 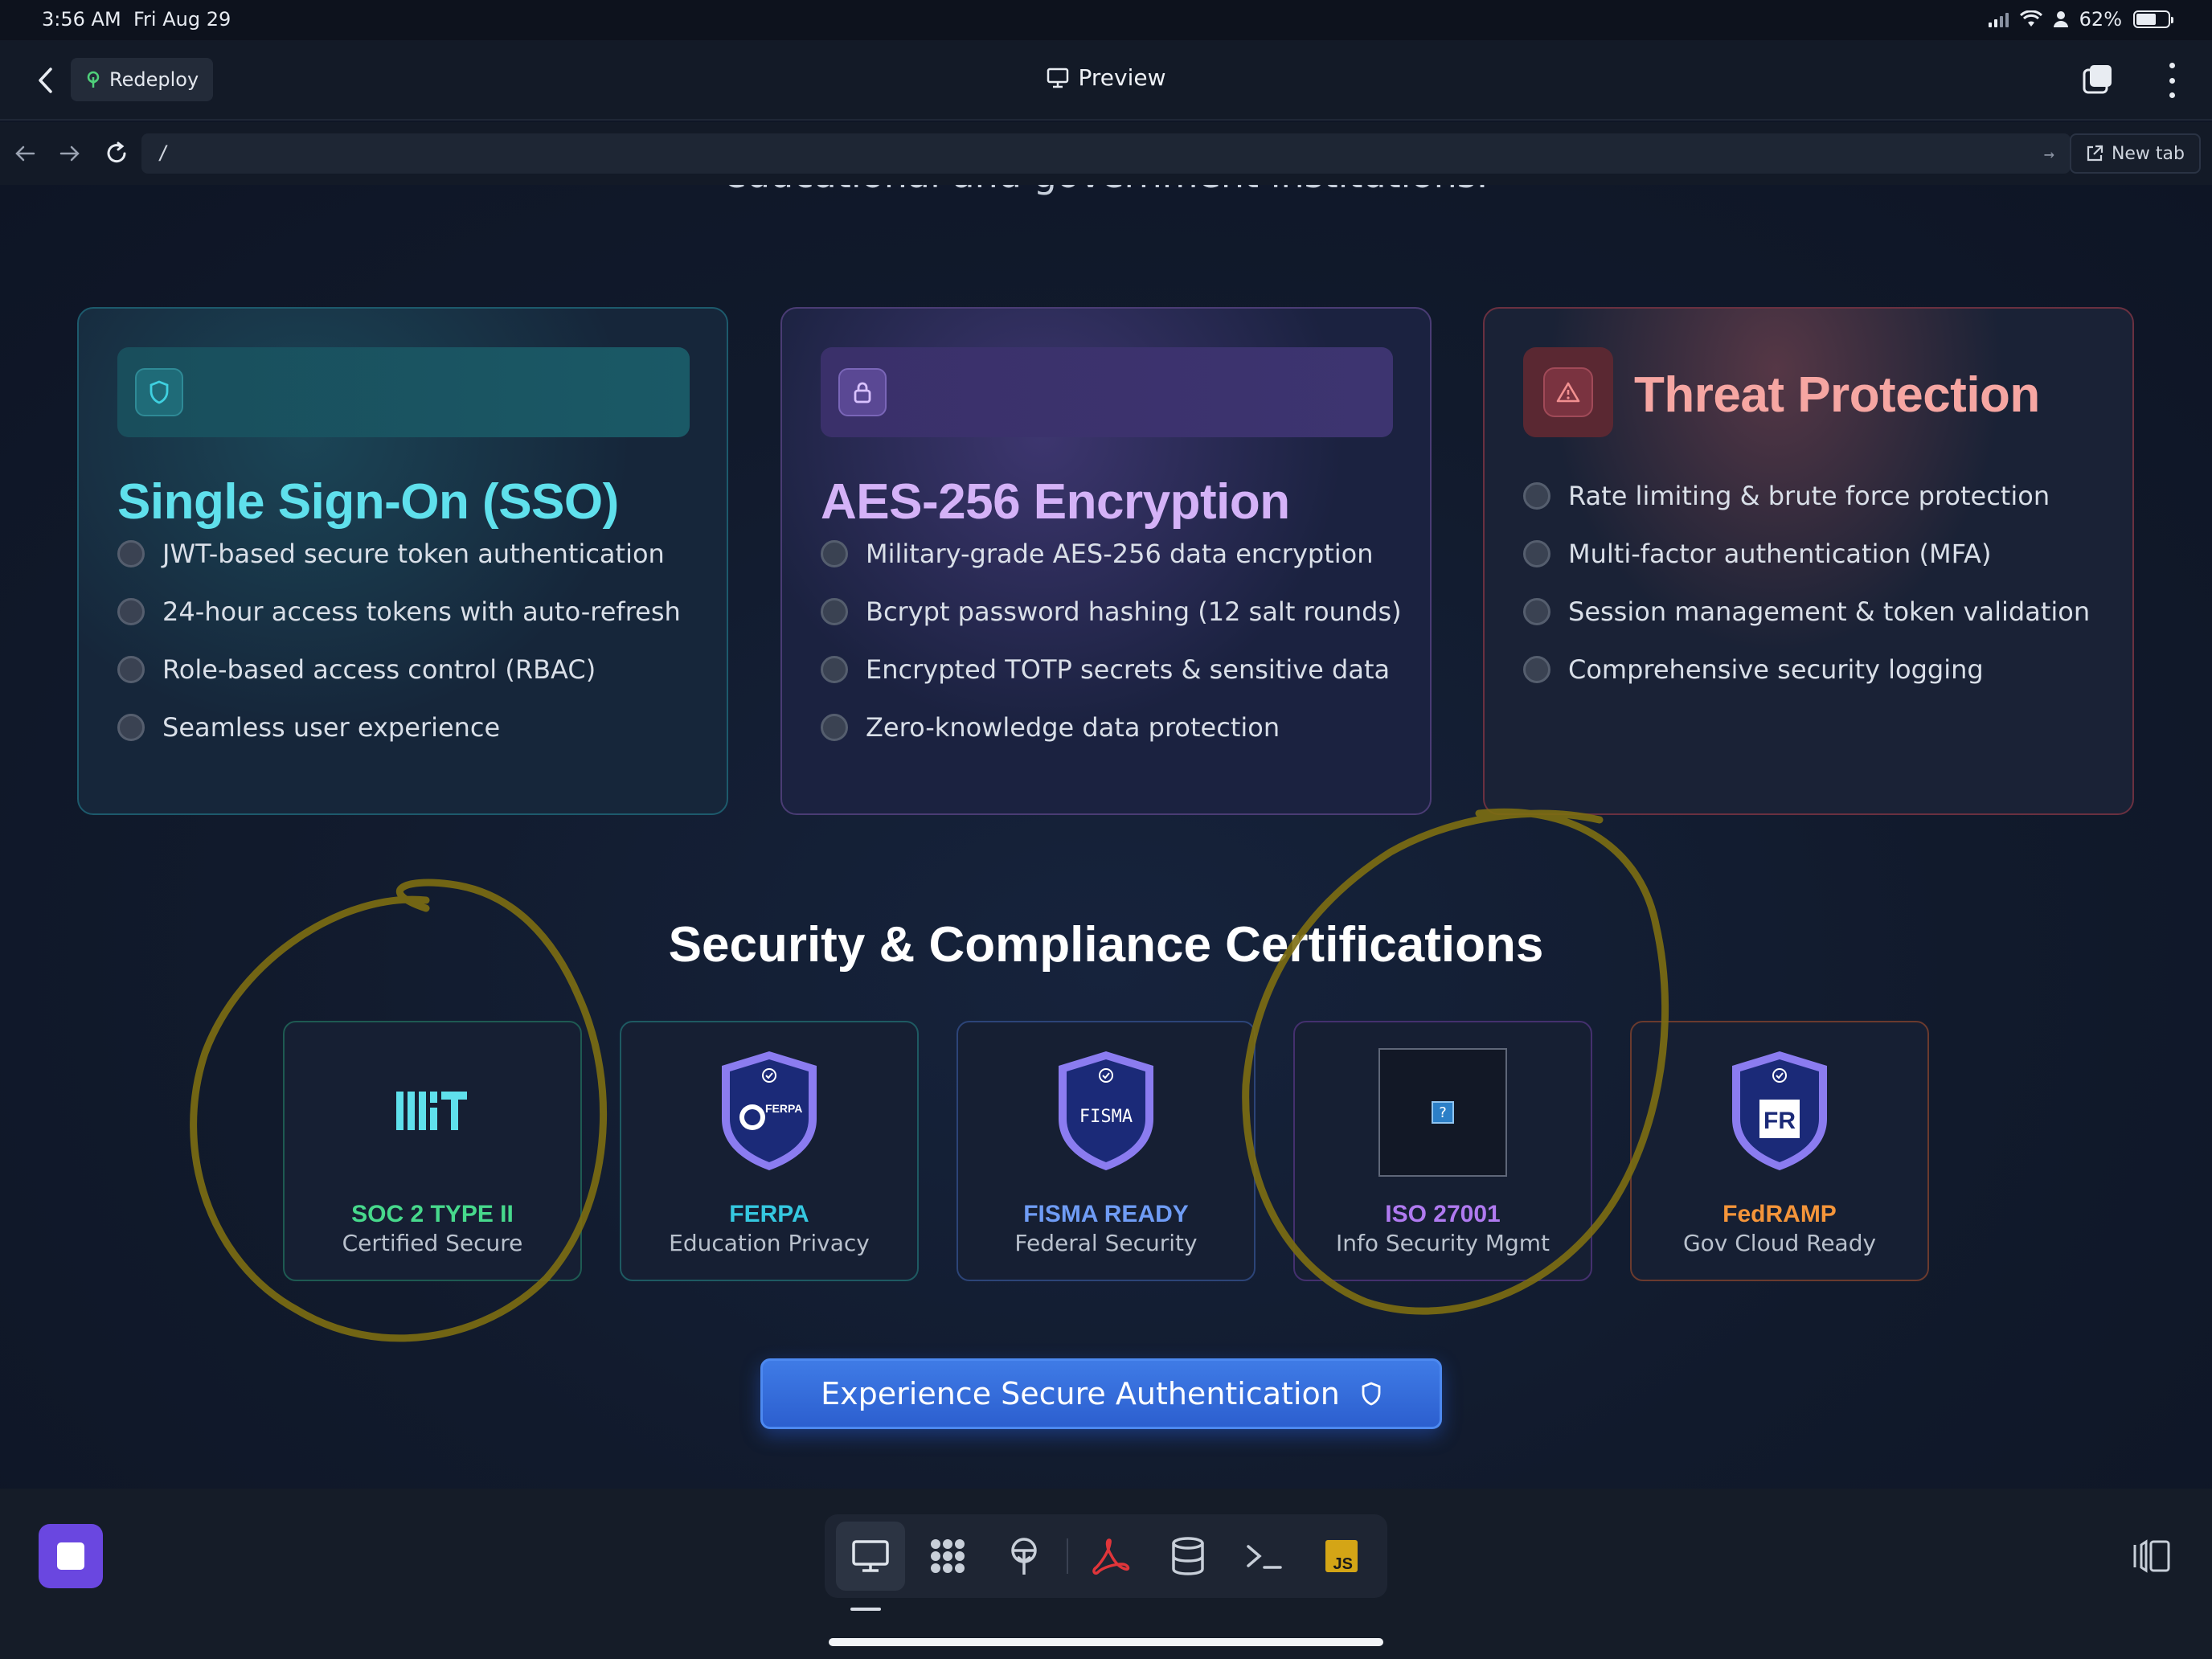 What do you see at coordinates (182, 19) in the screenshot?
I see `status-date: Fri Aug 29` at bounding box center [182, 19].